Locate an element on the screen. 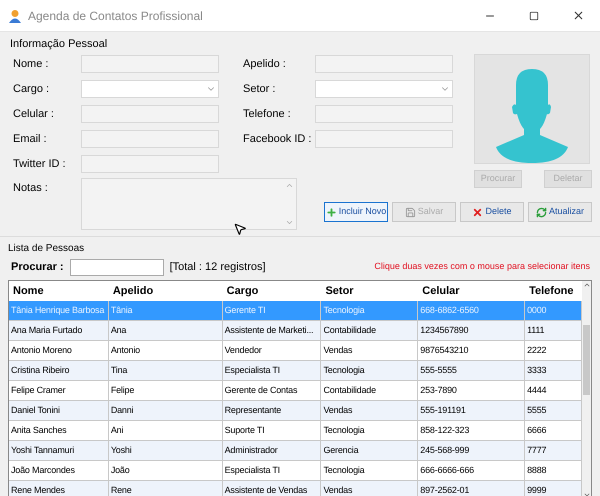  mouse-cursor-icon is located at coordinates (240, 229).